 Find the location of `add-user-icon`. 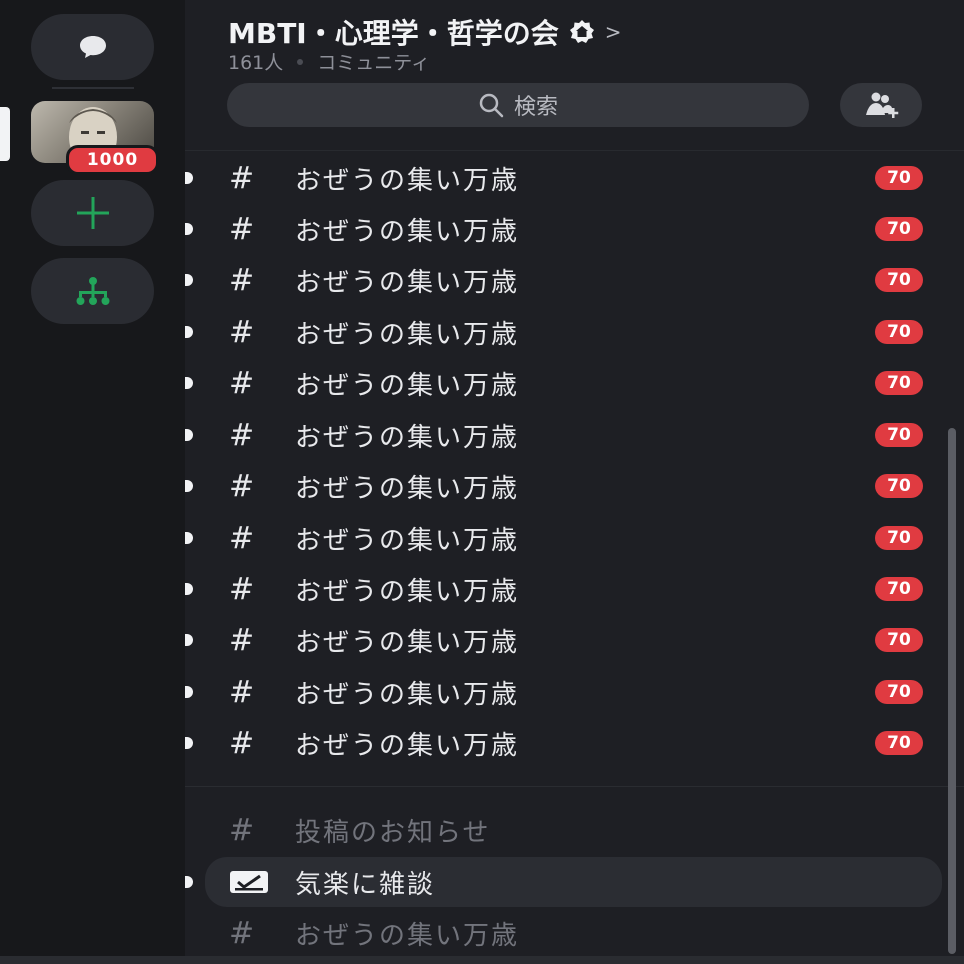

add-user-icon is located at coordinates (882, 105).